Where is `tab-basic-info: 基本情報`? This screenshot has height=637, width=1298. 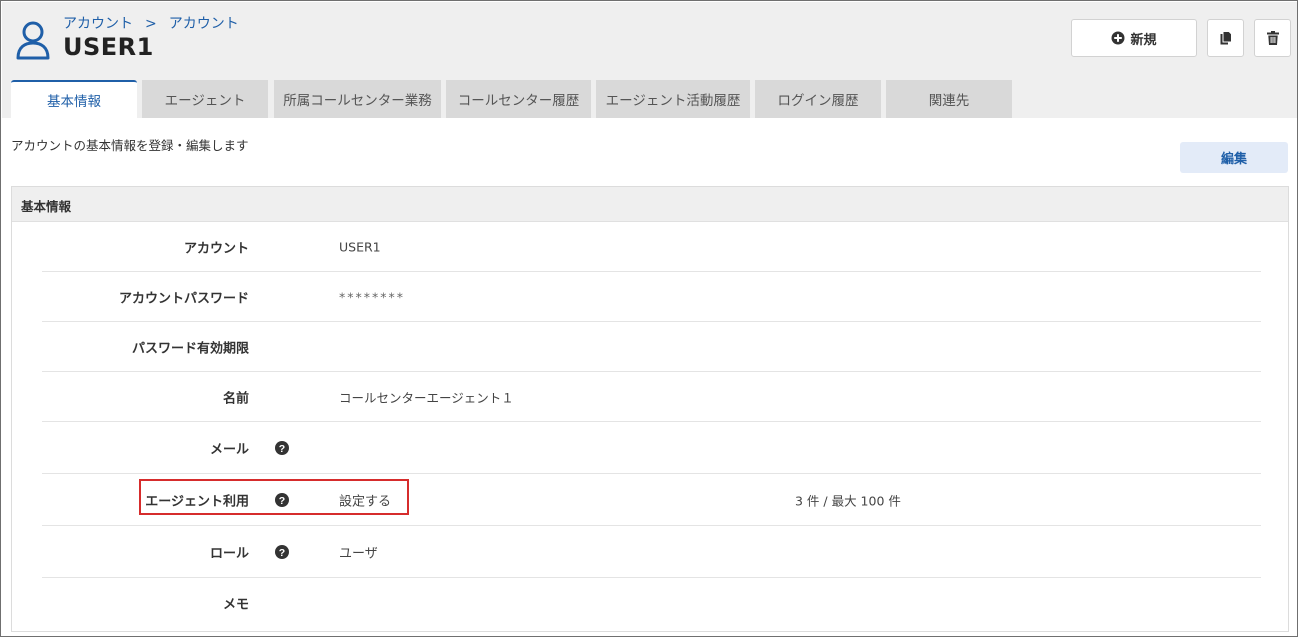
tab-basic-info: 基本情報 is located at coordinates (74, 99).